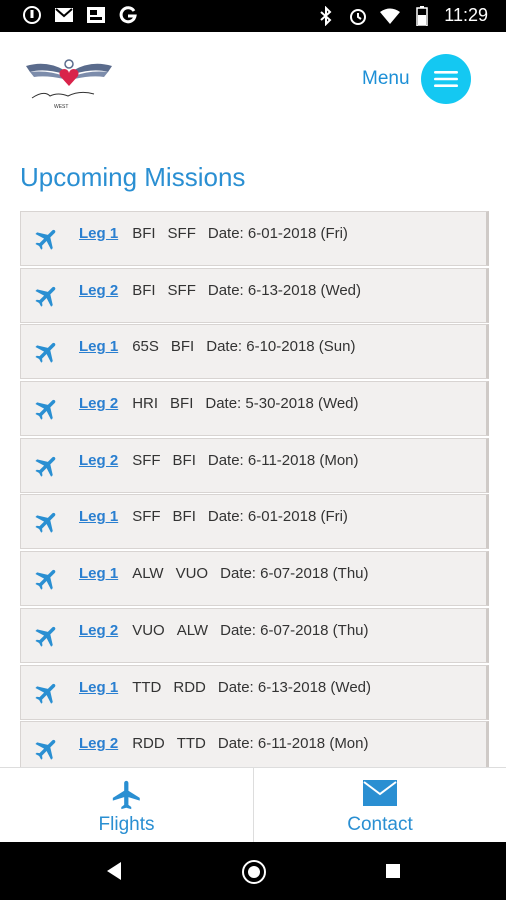 The height and width of the screenshot is (900, 506). I want to click on mission-text: Leg 2 RDD TTD Date: 6-11-2018 (Mon), so click(224, 743).